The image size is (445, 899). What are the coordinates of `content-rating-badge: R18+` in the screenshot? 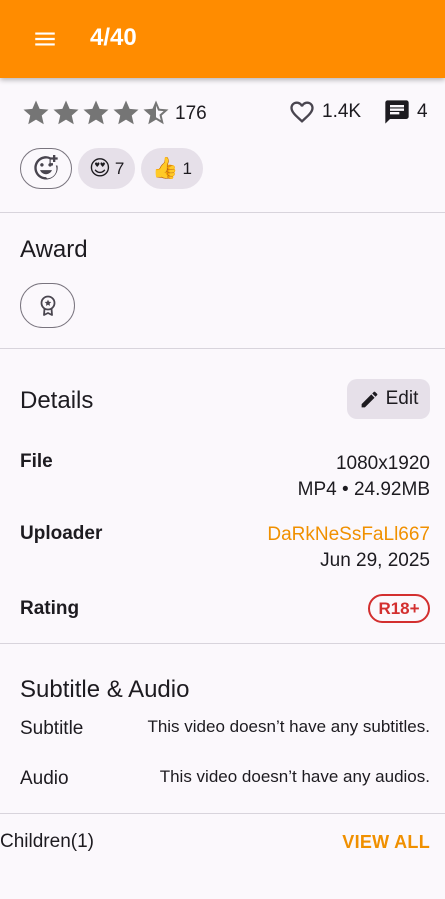 It's located at (399, 608).